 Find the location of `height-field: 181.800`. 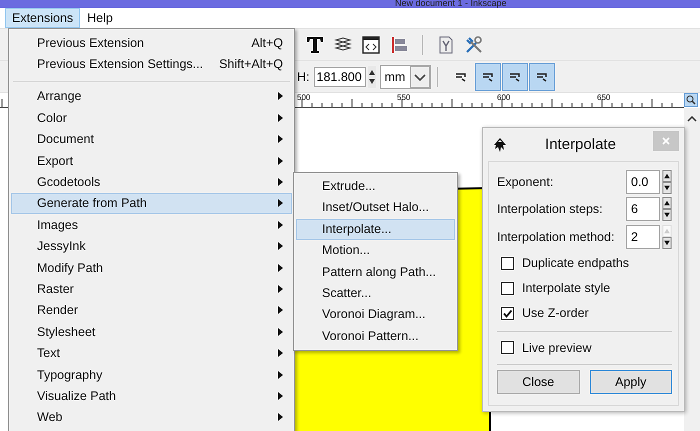

height-field: 181.800 is located at coordinates (340, 76).